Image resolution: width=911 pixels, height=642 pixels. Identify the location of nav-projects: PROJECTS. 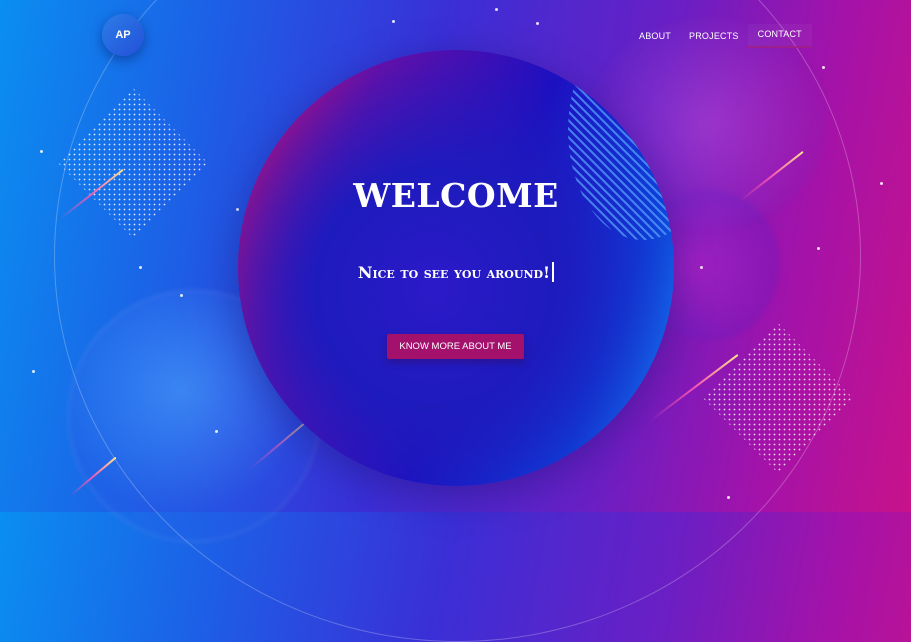
(714, 36).